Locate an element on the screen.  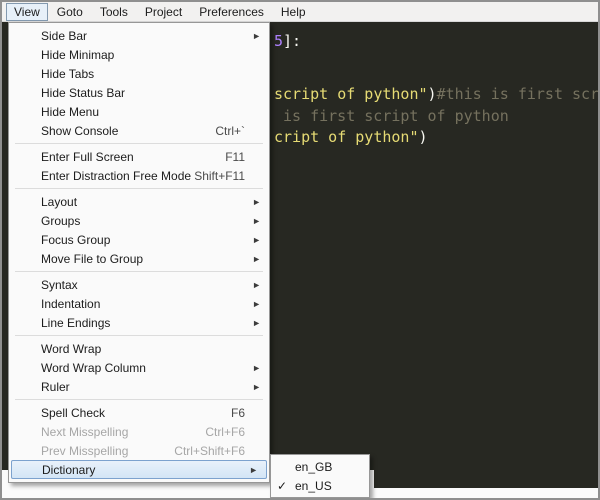
menu-item-word-wrap: Word Wrap is located at coordinates (139, 348).